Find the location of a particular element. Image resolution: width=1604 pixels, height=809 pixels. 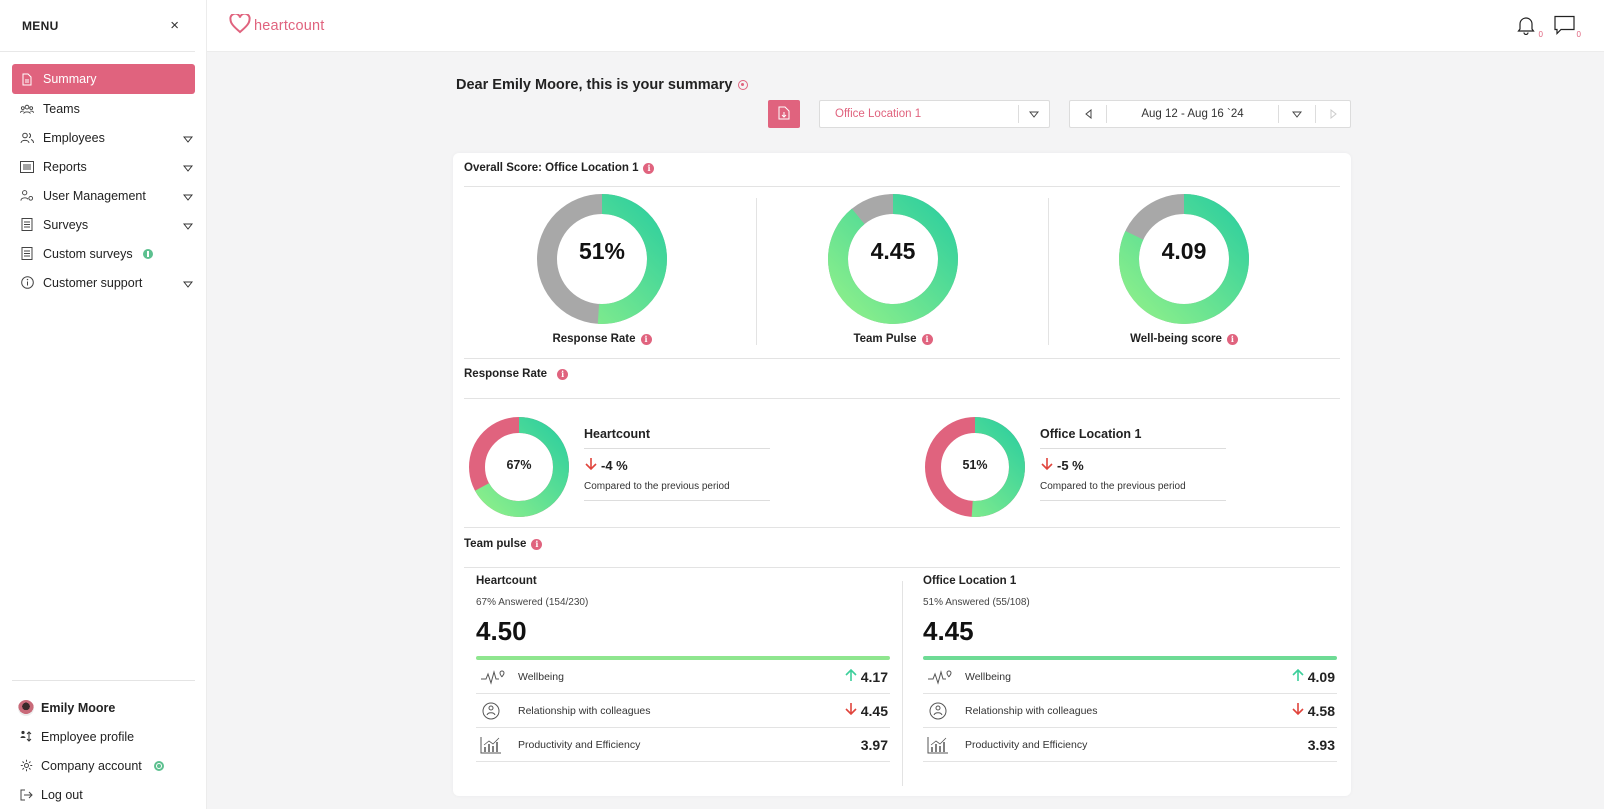

messages-button: 0 is located at coordinates (1567, 27).